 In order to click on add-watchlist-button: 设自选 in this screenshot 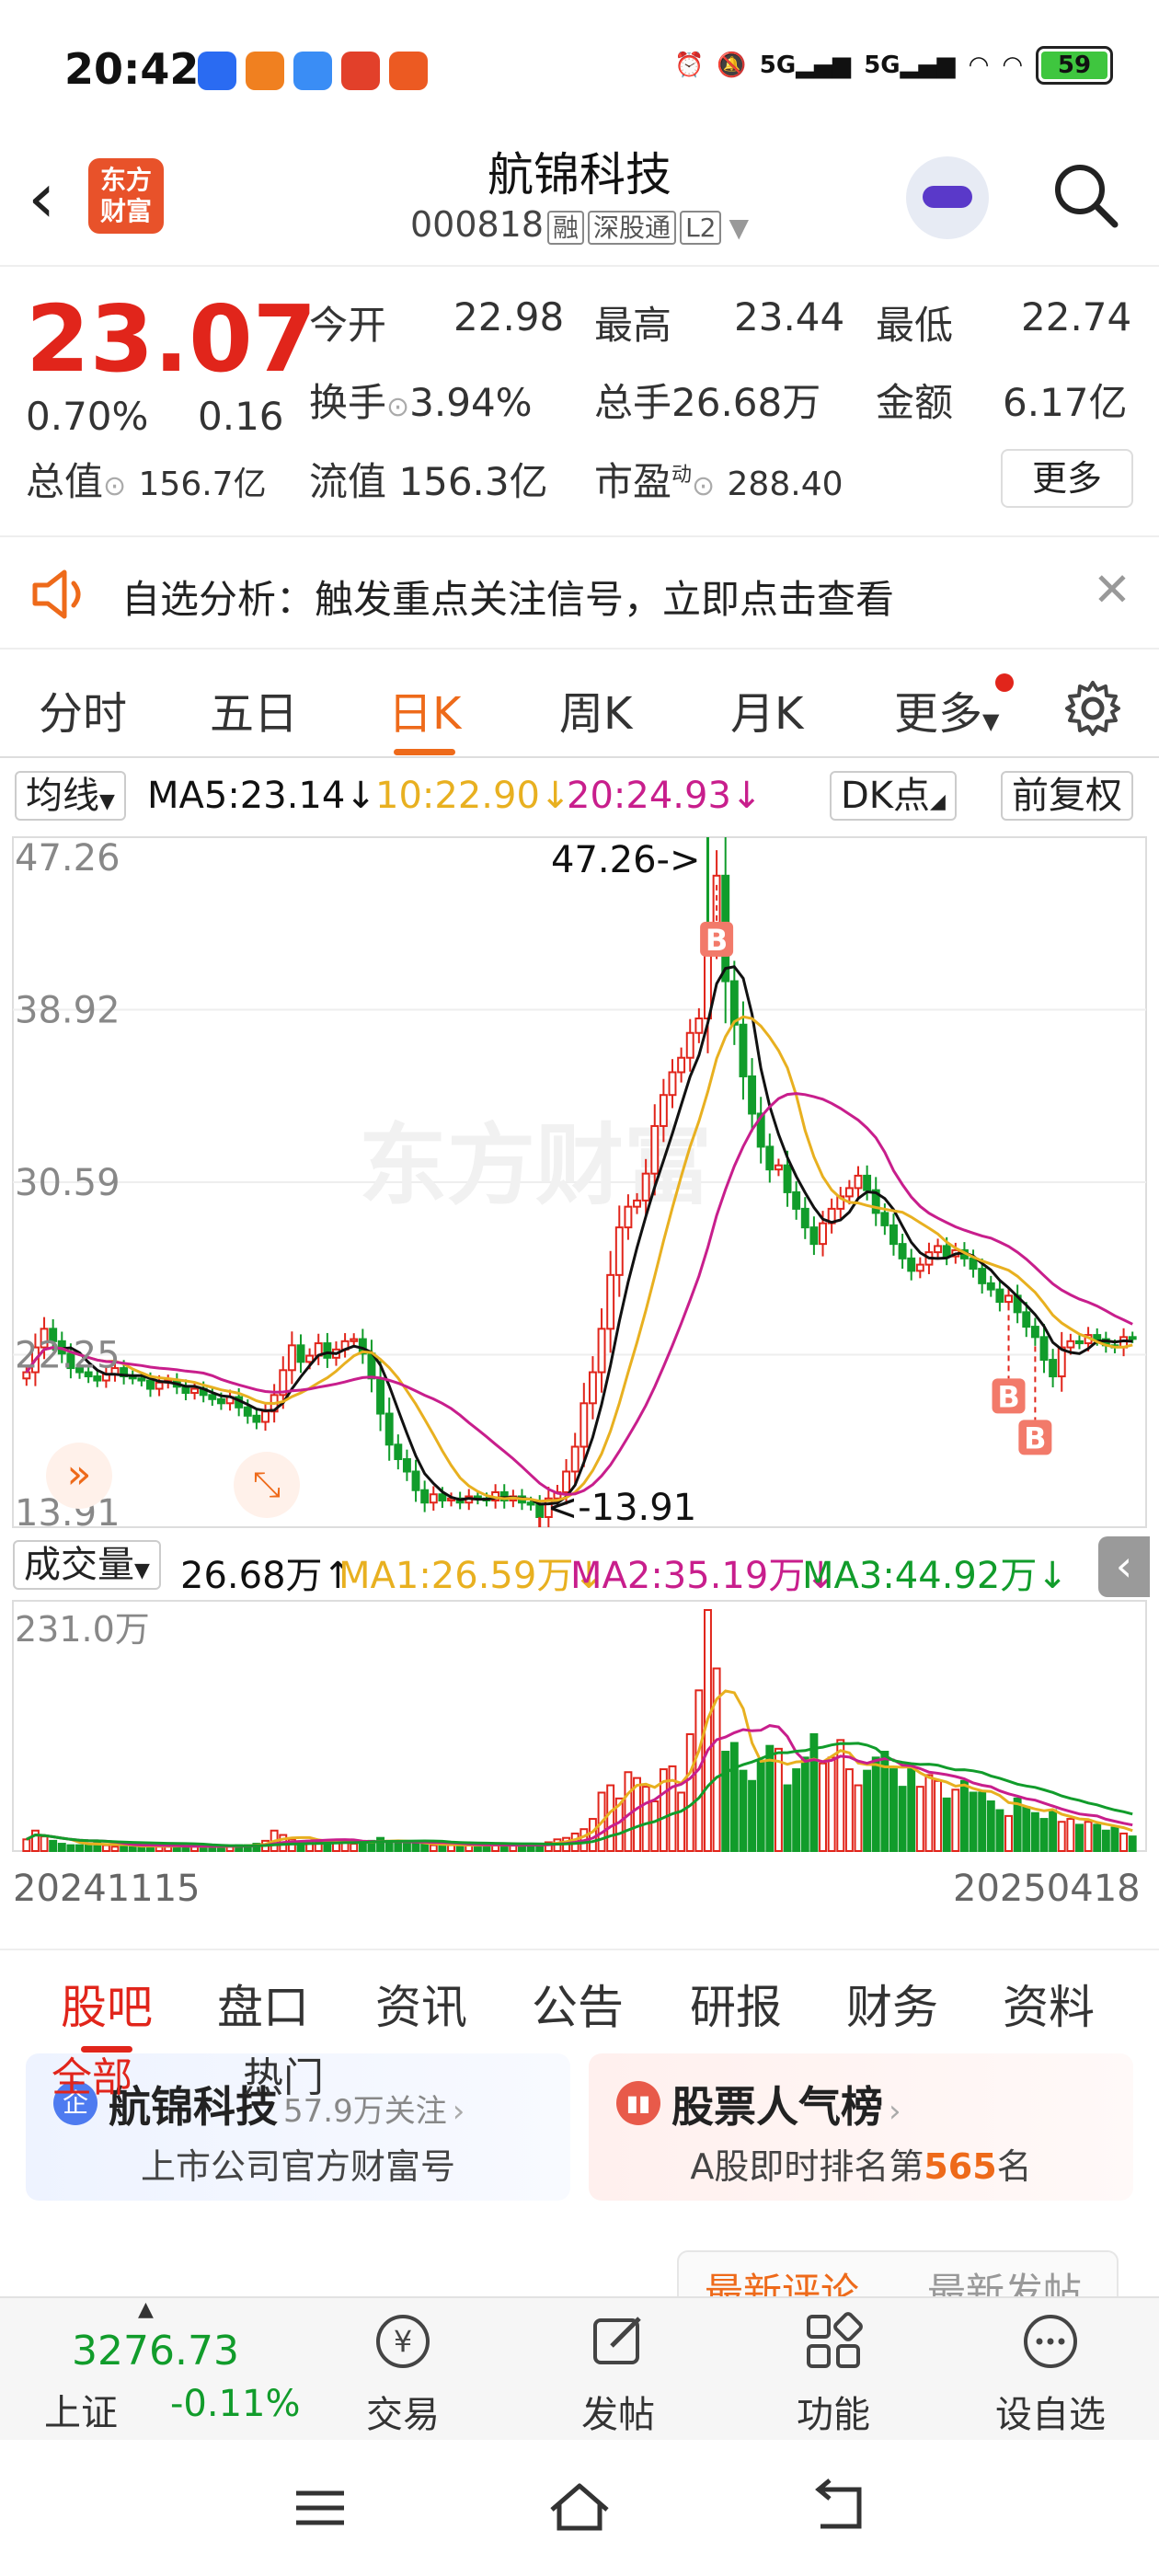, I will do `click(1050, 2373)`.